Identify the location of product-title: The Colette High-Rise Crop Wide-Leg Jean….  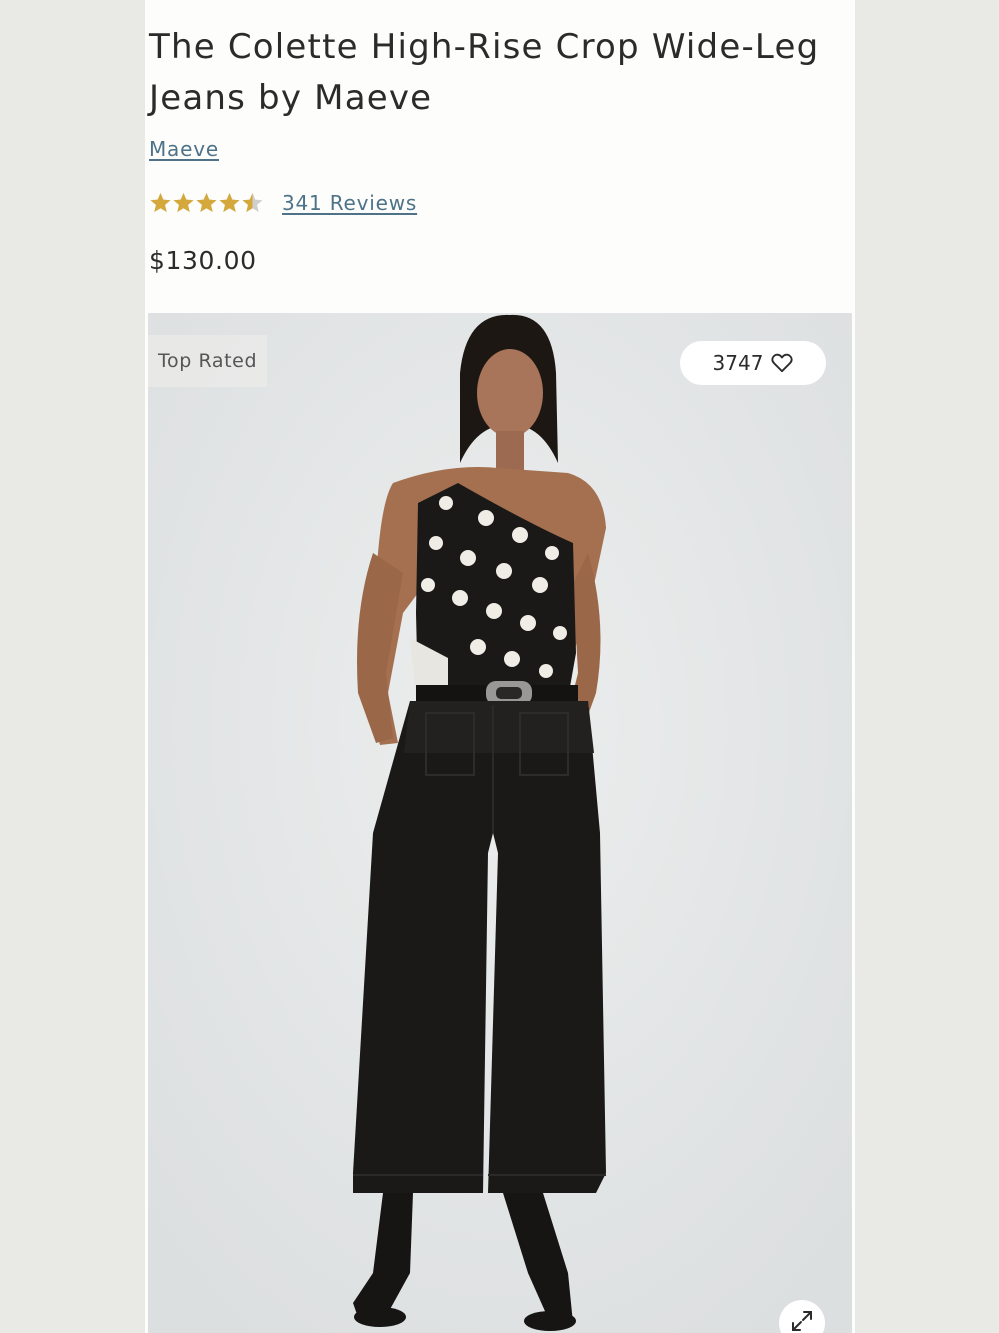
(484, 72).